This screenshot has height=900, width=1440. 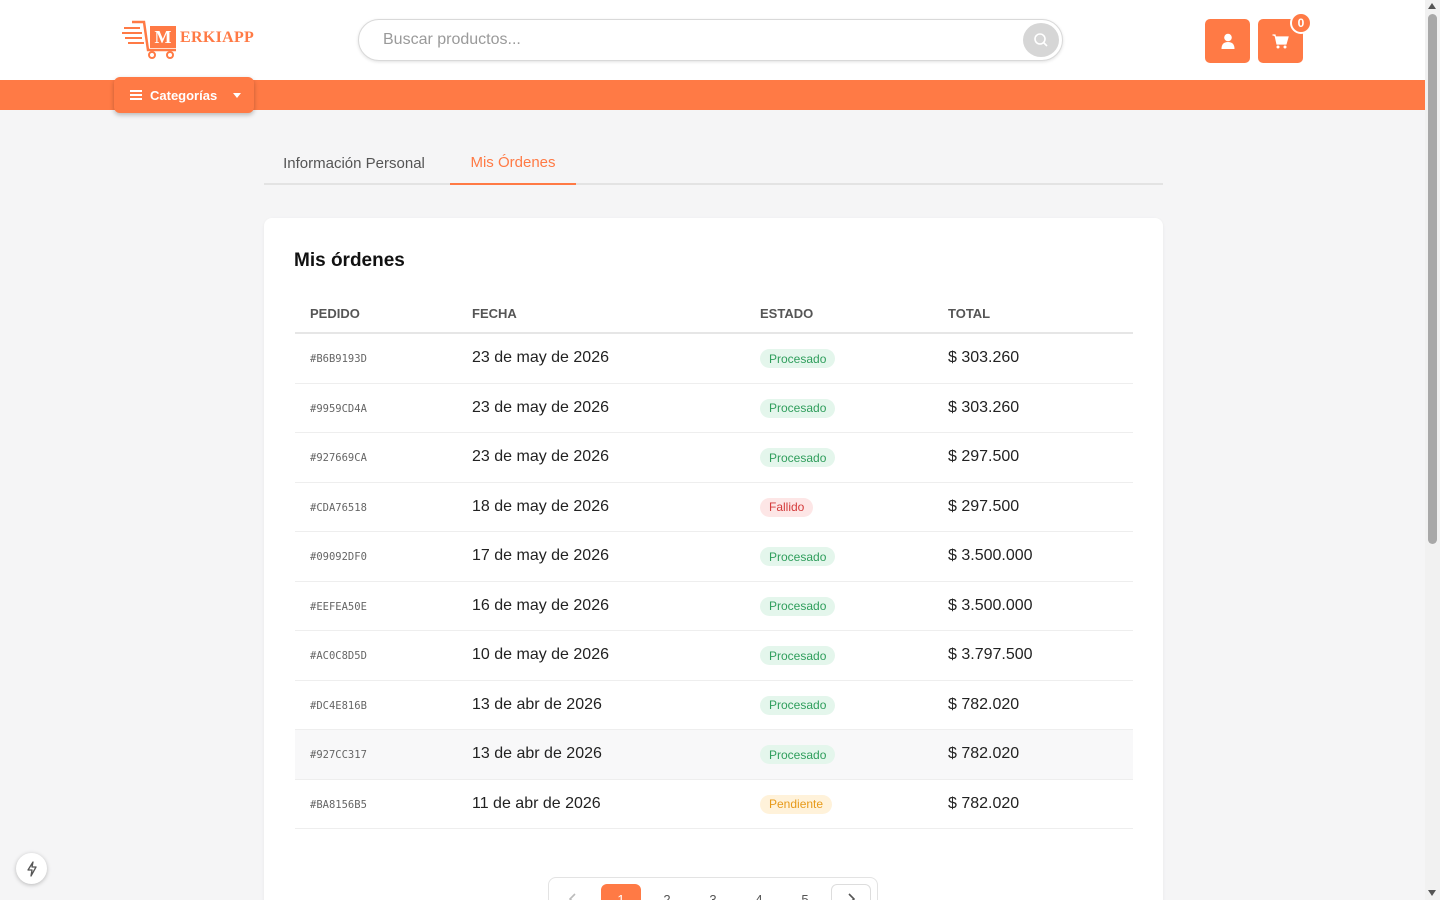 I want to click on site-header: M ERKIAPP 0, so click(x=712, y=40).